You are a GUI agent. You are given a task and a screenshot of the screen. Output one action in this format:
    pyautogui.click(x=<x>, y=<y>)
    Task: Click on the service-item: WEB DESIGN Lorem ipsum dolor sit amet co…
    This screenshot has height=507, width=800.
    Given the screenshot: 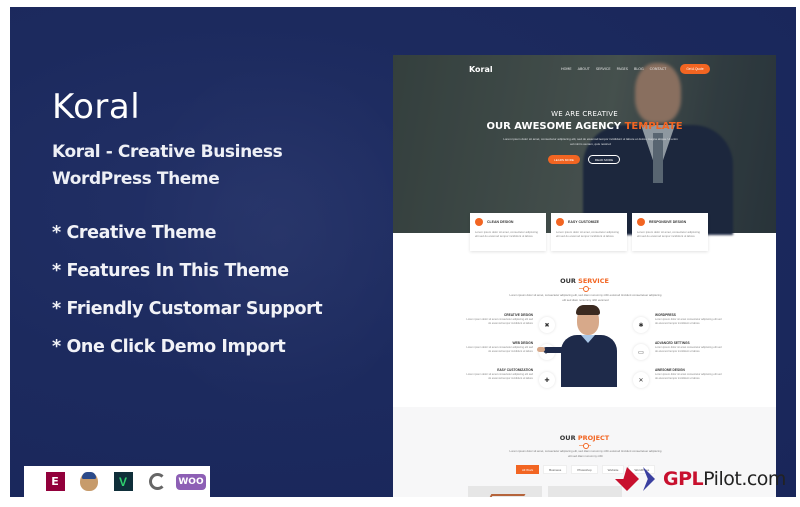 What is the action you would take?
    pyautogui.click(x=498, y=347)
    